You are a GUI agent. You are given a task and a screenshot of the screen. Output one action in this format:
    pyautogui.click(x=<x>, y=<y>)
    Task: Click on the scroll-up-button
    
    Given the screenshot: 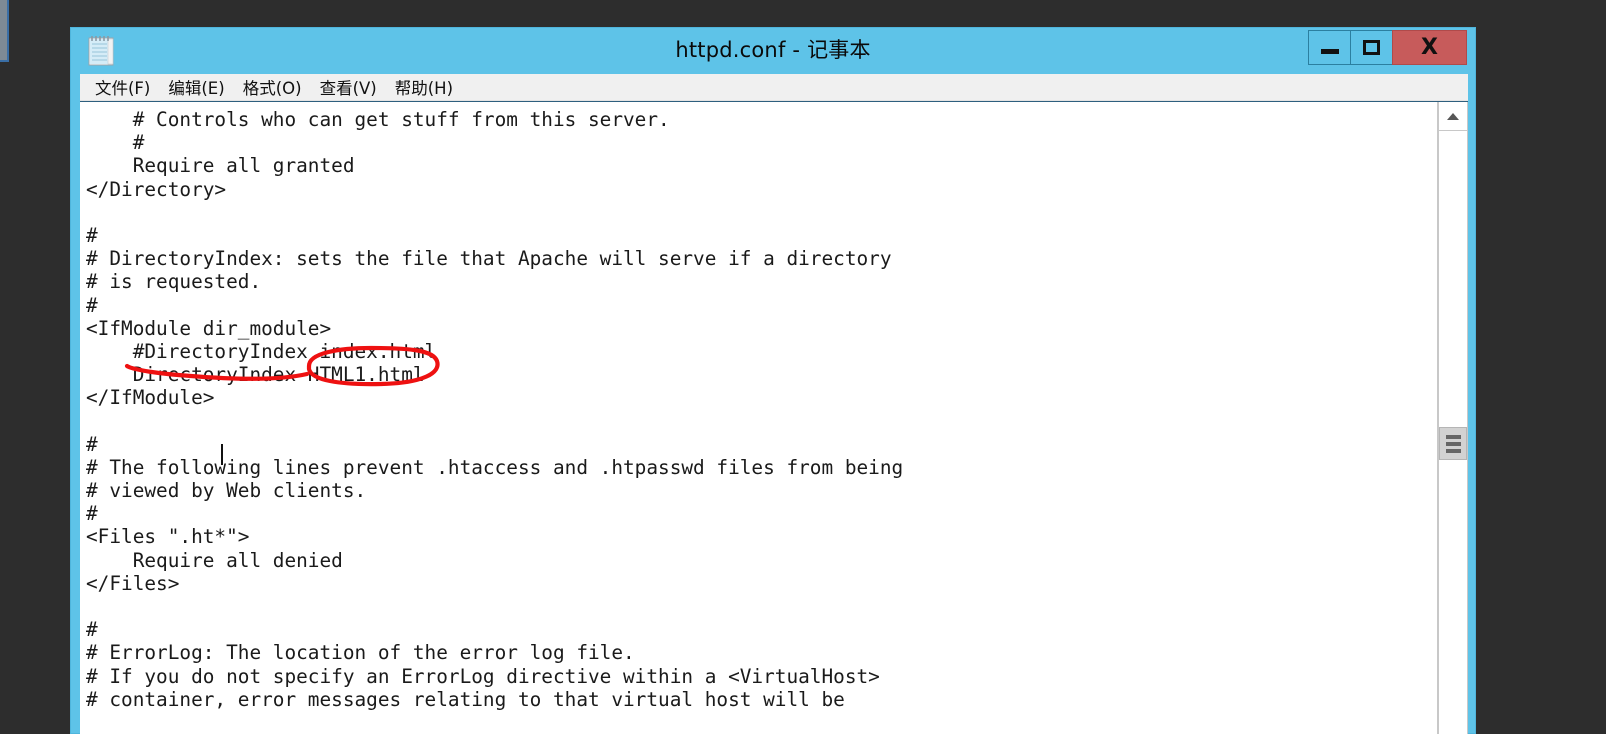 What is the action you would take?
    pyautogui.click(x=1453, y=116)
    